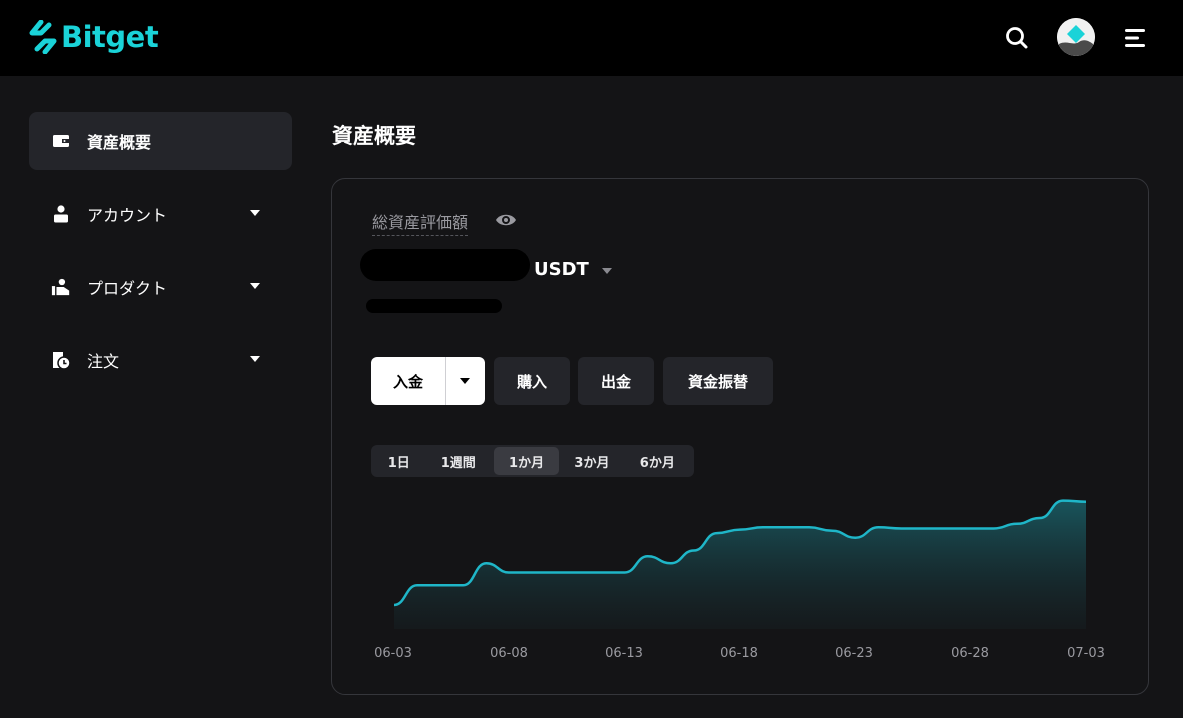 Image resolution: width=1183 pixels, height=718 pixels. Describe the element at coordinates (1017, 38) in the screenshot. I see `search-icon` at that location.